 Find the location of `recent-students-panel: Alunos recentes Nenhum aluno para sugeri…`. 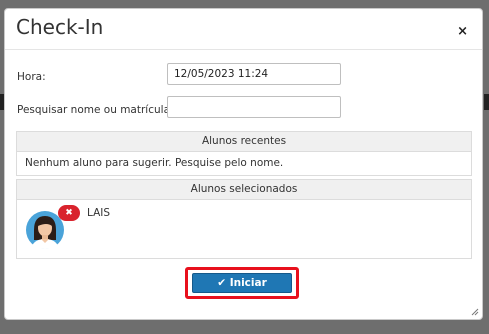

recent-students-panel: Alunos recentes Nenhum aluno para sugeri… is located at coordinates (244, 153).